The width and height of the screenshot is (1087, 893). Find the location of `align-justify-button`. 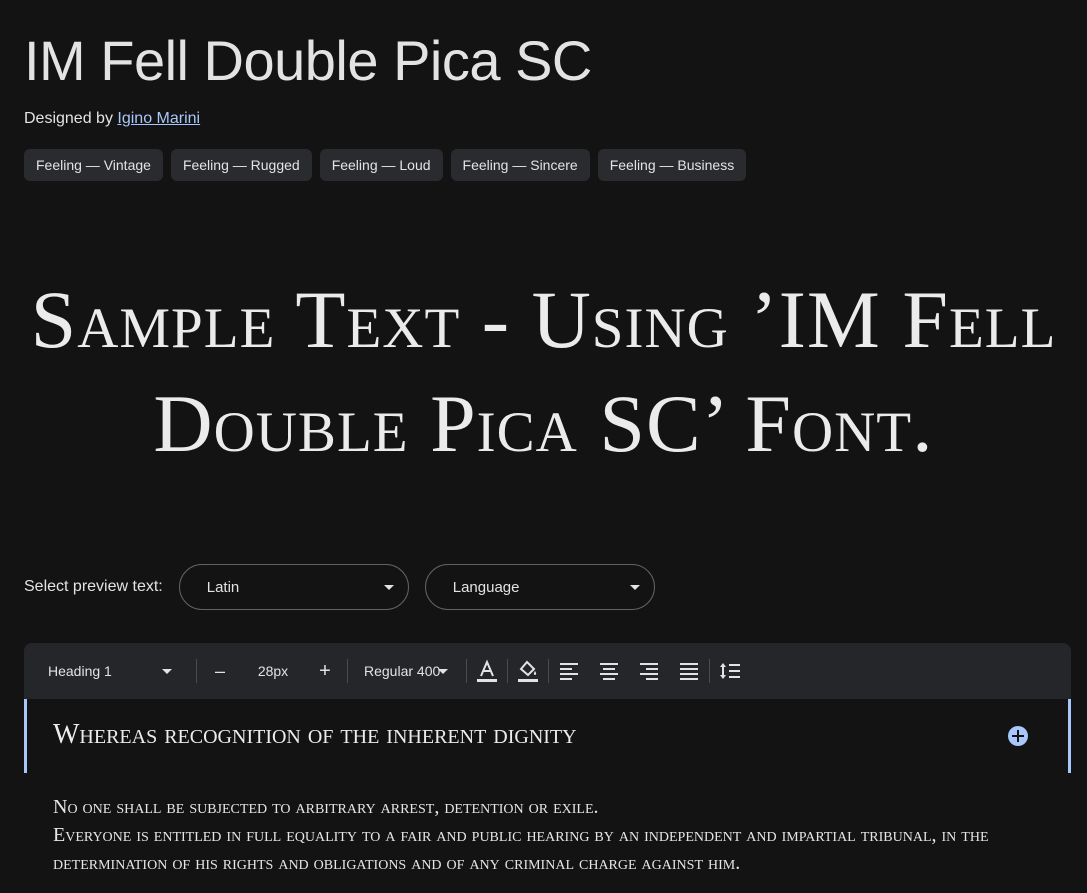

align-justify-button is located at coordinates (689, 671).